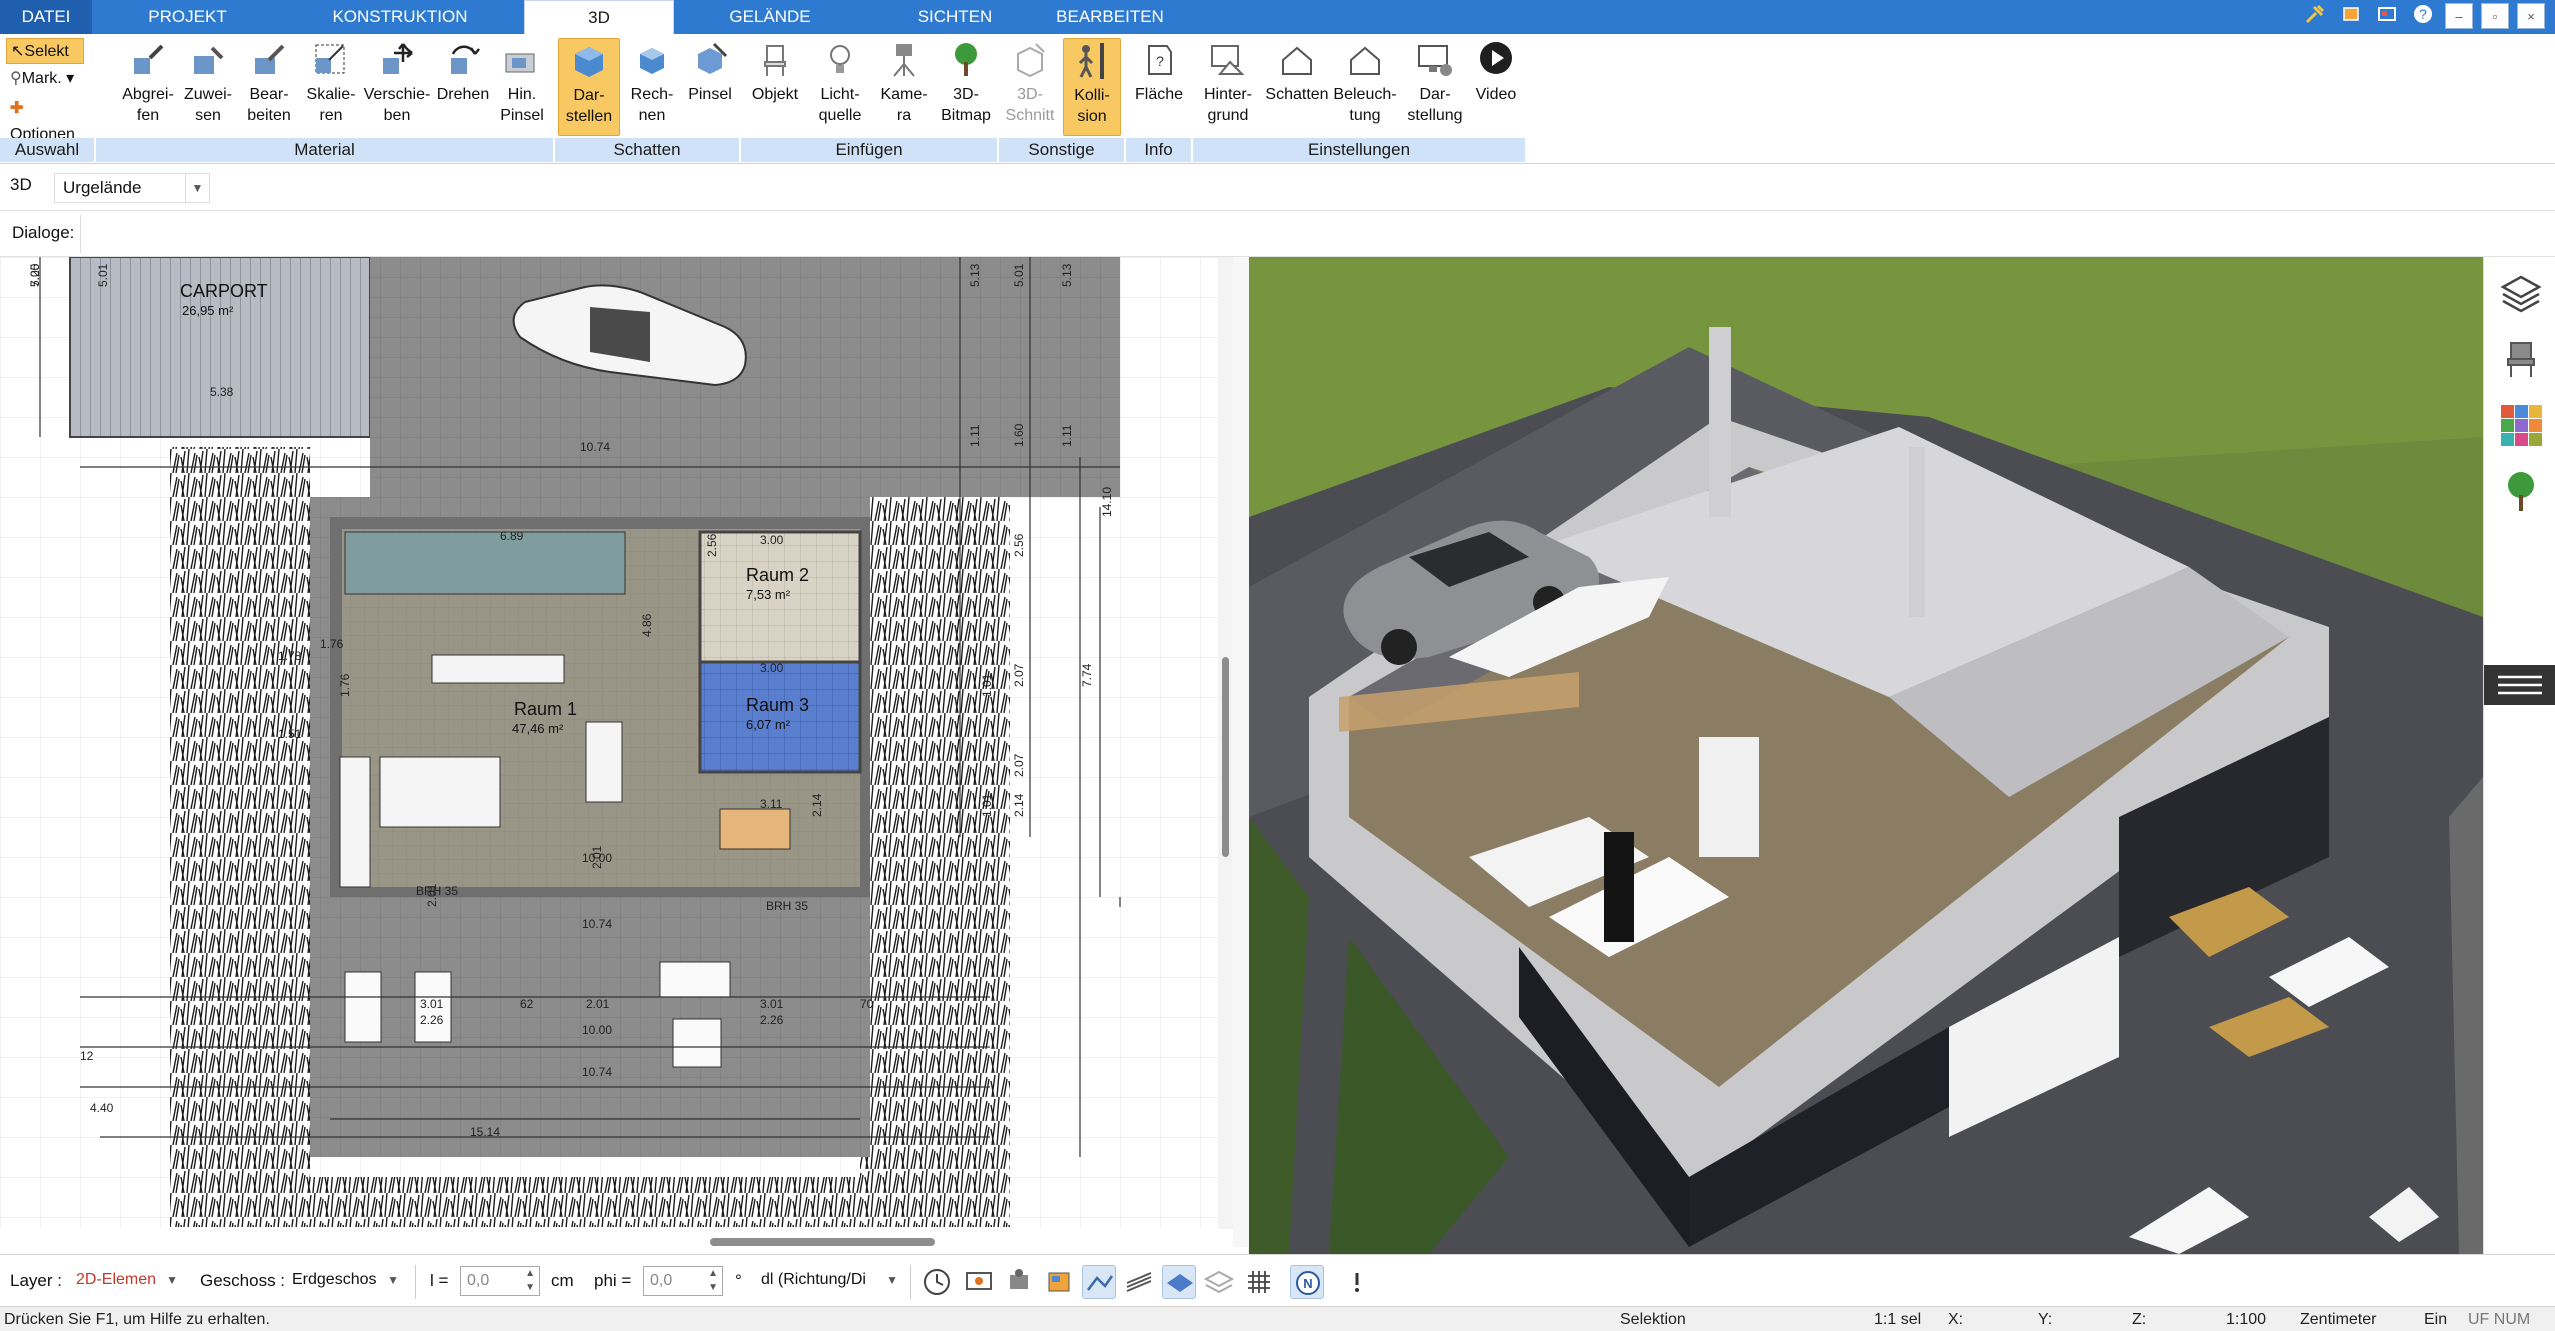 The height and width of the screenshot is (1331, 2555). Describe the element at coordinates (770, 17) in the screenshot. I see `tab-gelaende: GELÄNDE` at that location.